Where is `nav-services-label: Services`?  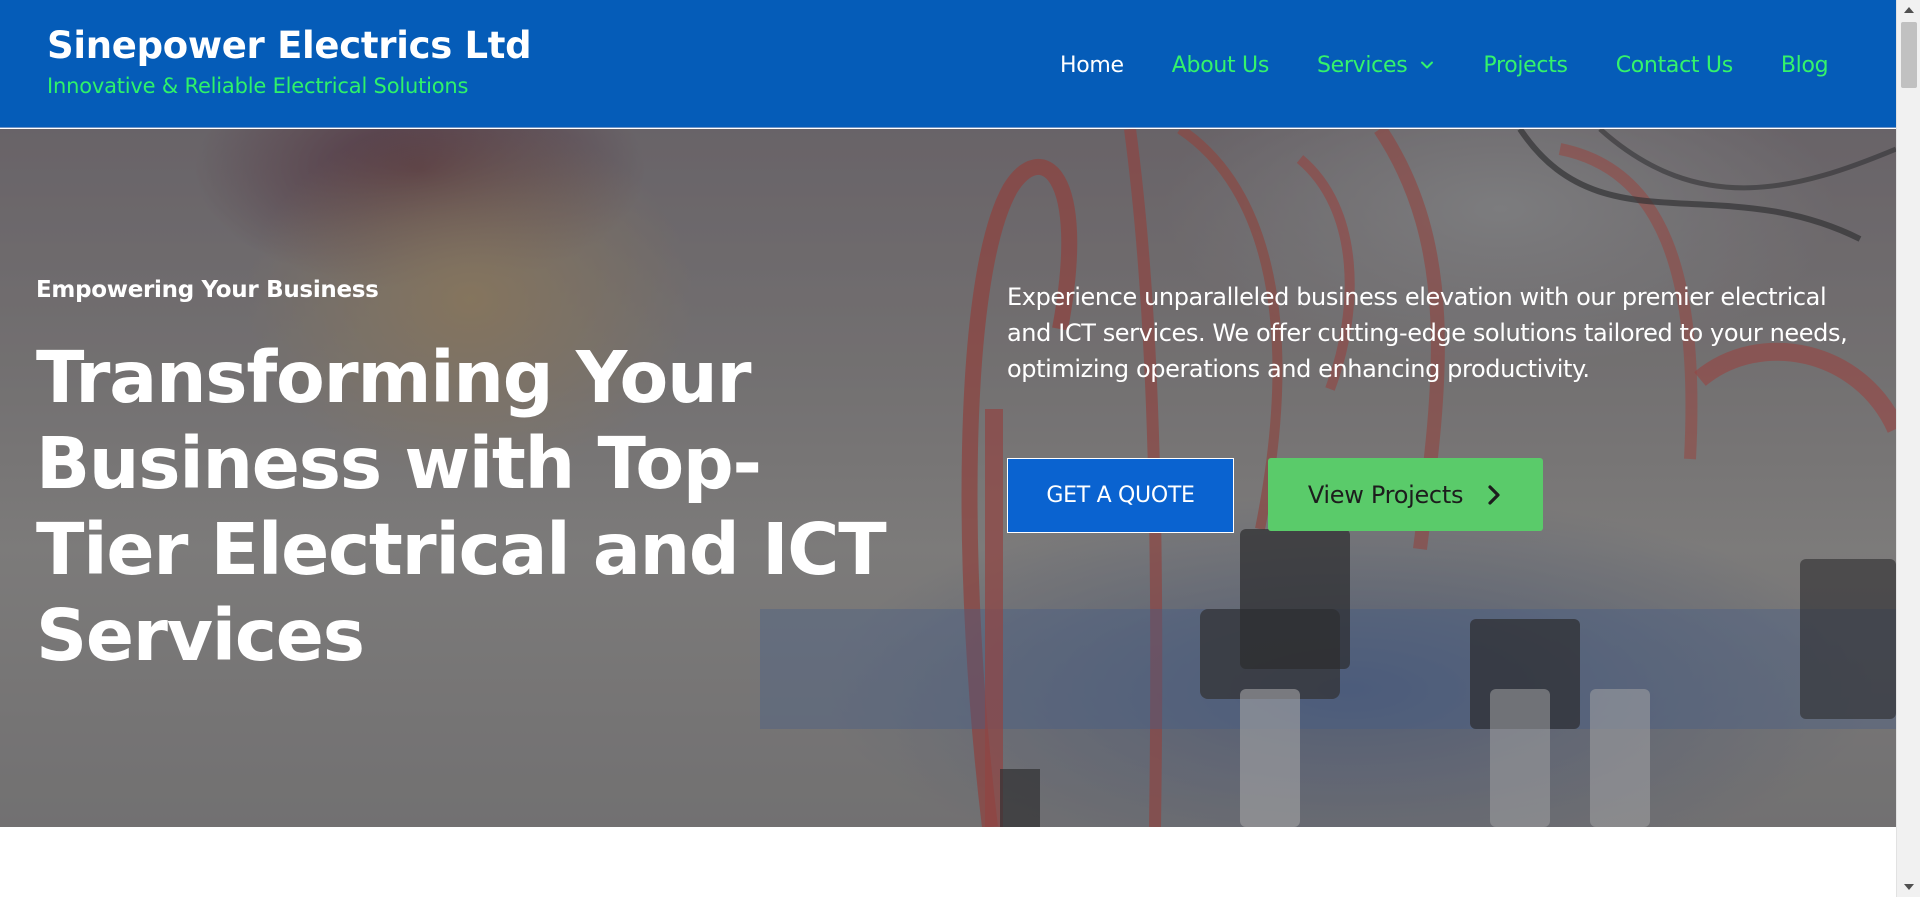 nav-services-label: Services is located at coordinates (1362, 65).